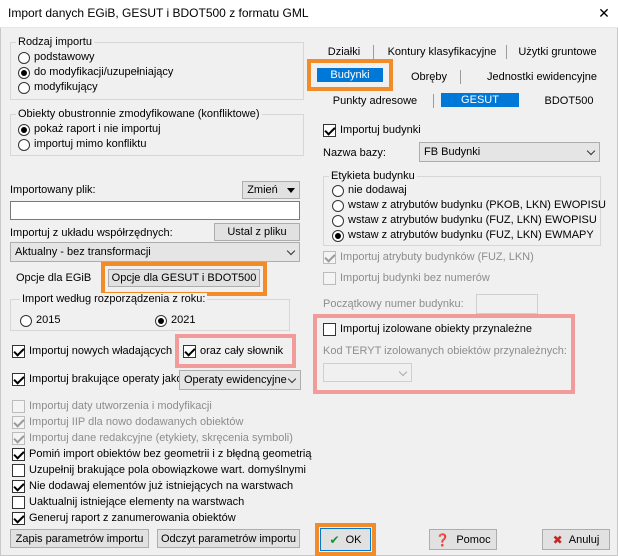 This screenshot has height=556, width=618. I want to click on file-path-input, so click(155, 210).